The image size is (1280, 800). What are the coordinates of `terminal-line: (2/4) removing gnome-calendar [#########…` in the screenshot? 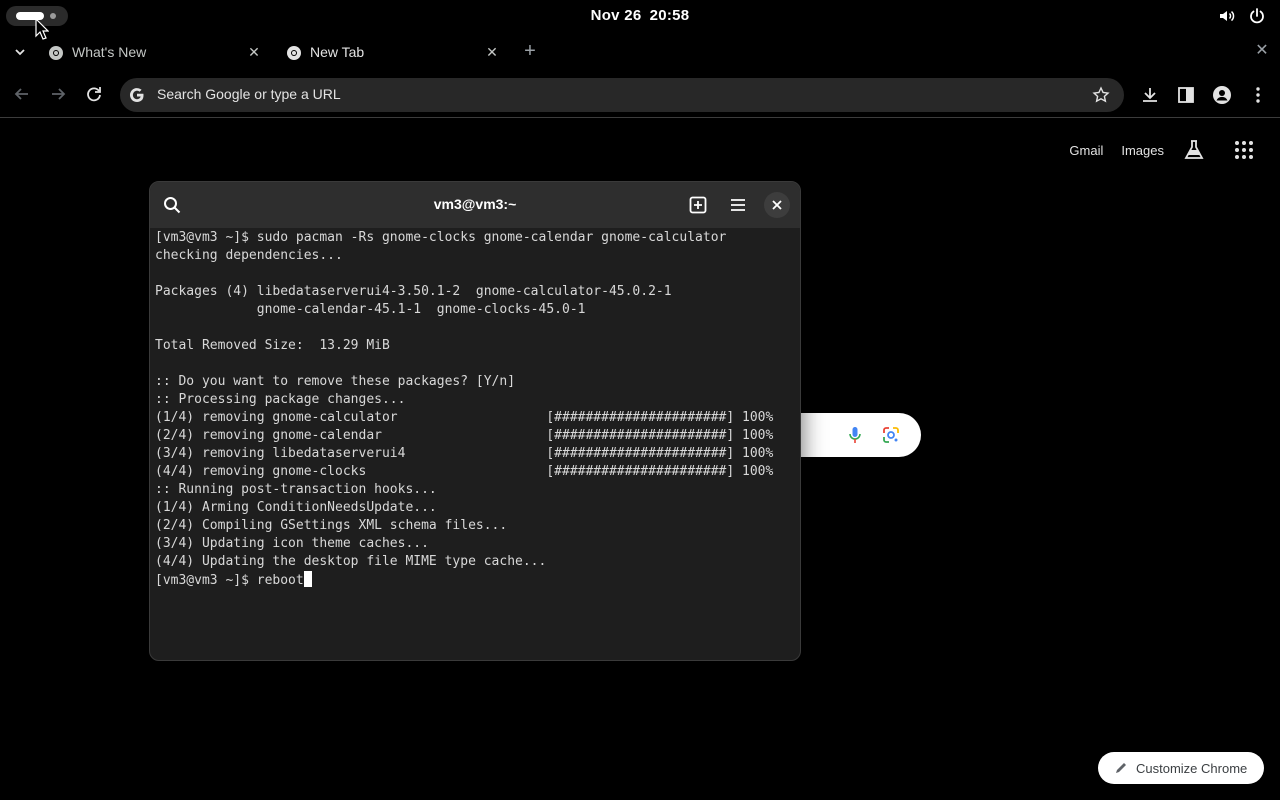 It's located at (464, 435).